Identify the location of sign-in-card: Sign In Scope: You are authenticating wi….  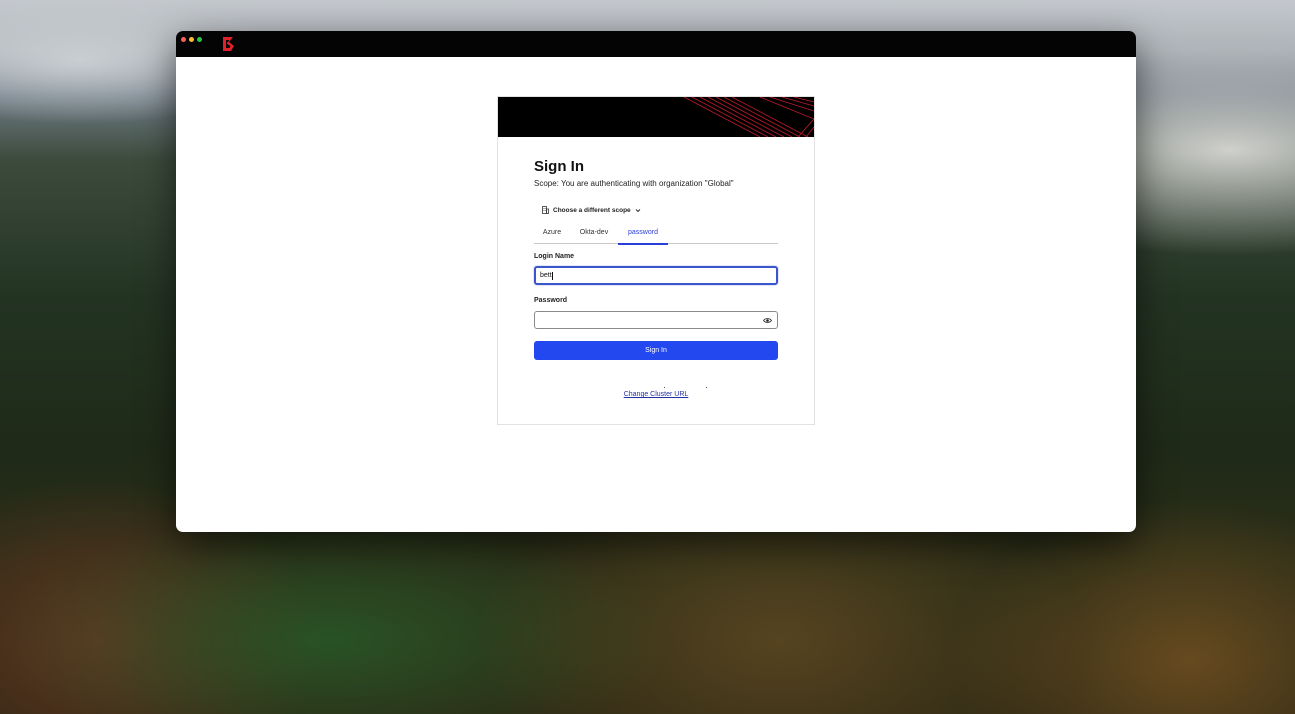
(656, 260).